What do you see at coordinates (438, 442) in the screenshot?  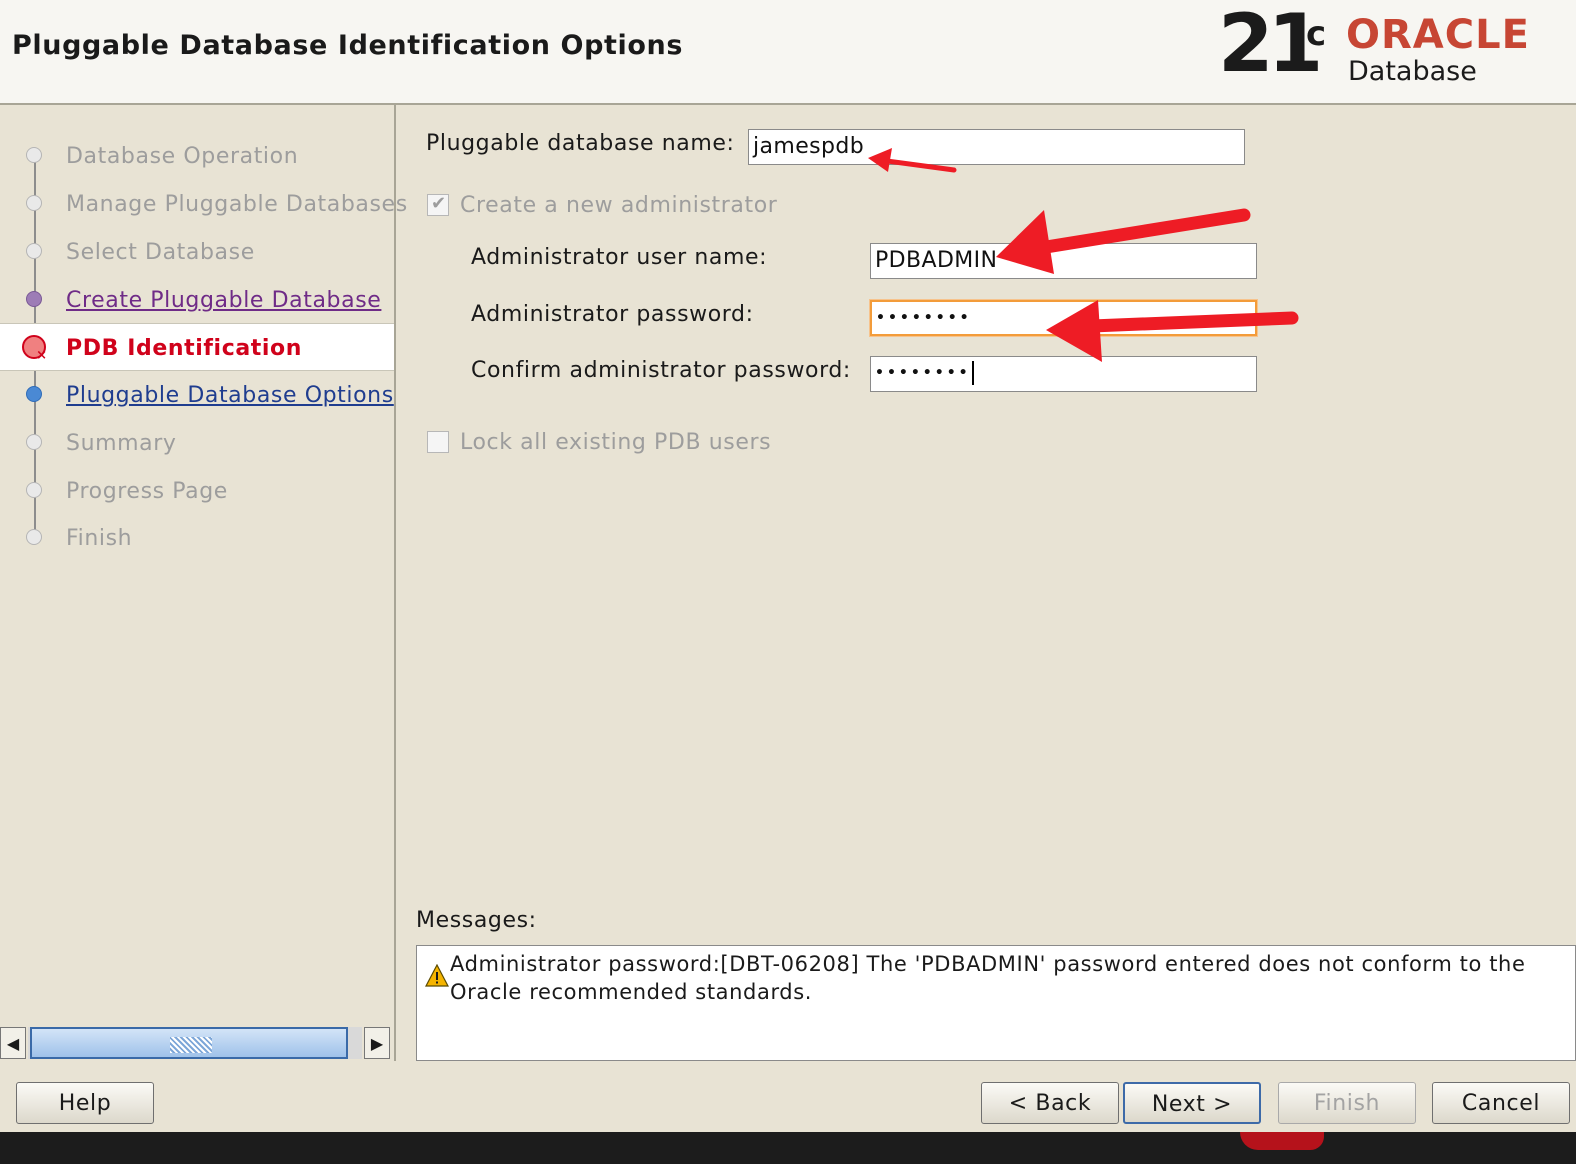 I see `lock-users-checkbox` at bounding box center [438, 442].